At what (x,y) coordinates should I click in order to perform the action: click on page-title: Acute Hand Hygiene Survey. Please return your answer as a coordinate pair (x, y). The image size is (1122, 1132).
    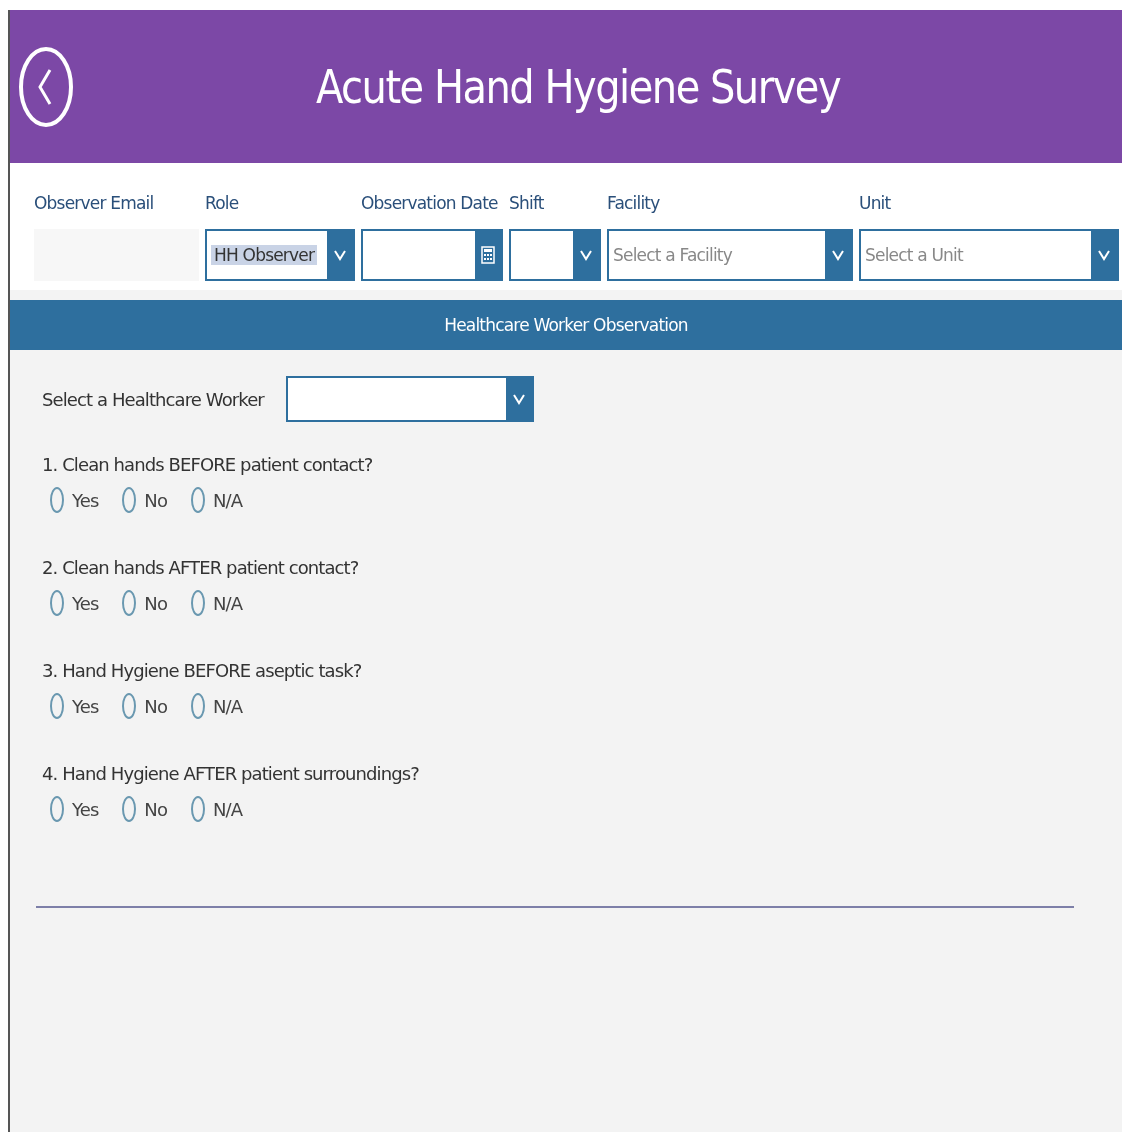
    Looking at the image, I should click on (578, 86).